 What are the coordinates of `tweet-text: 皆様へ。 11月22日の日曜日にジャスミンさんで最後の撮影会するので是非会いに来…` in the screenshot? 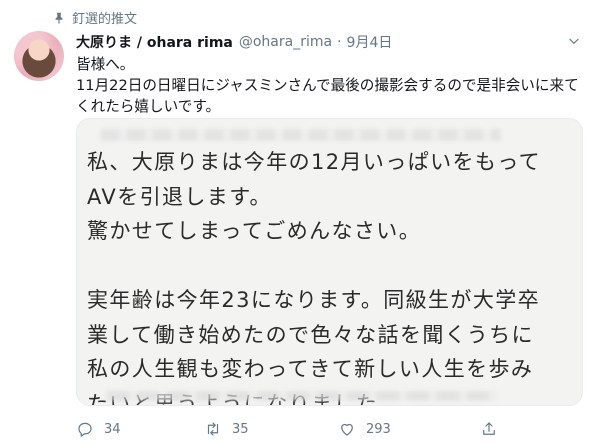 It's located at (327, 85).